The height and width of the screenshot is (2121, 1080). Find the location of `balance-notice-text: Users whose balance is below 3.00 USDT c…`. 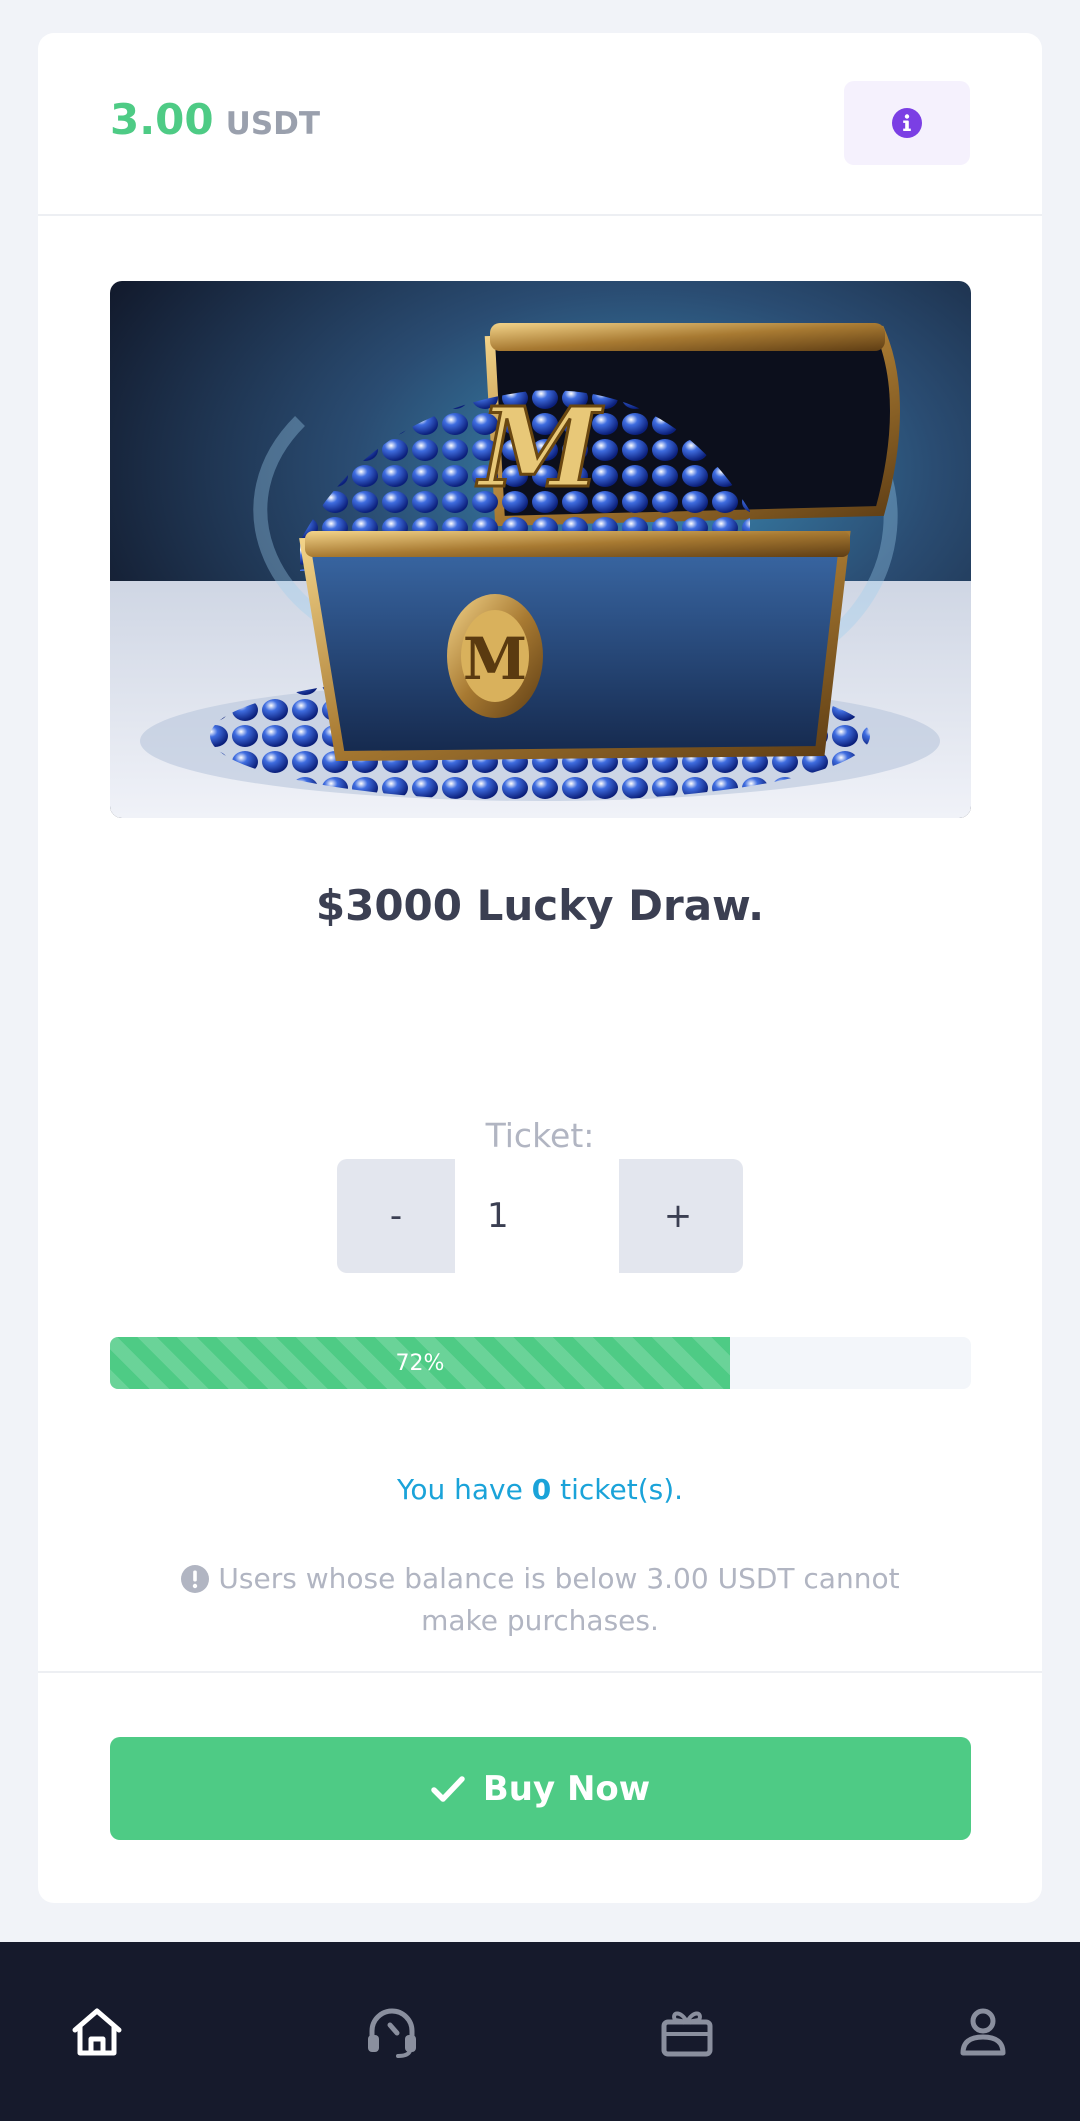

balance-notice-text: Users whose balance is below 3.00 USDT c… is located at coordinates (559, 1599).